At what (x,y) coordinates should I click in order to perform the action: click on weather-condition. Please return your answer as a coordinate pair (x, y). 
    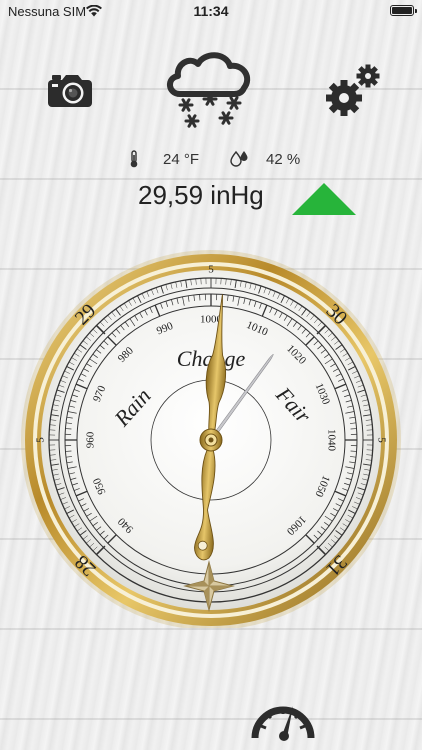
    Looking at the image, I should click on (210, 92).